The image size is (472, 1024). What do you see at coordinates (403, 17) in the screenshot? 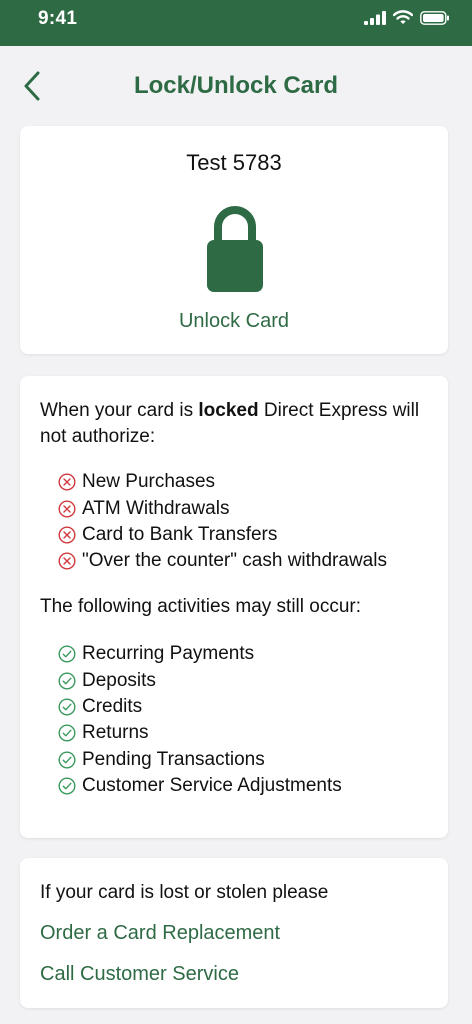
I see `wifi-icon` at bounding box center [403, 17].